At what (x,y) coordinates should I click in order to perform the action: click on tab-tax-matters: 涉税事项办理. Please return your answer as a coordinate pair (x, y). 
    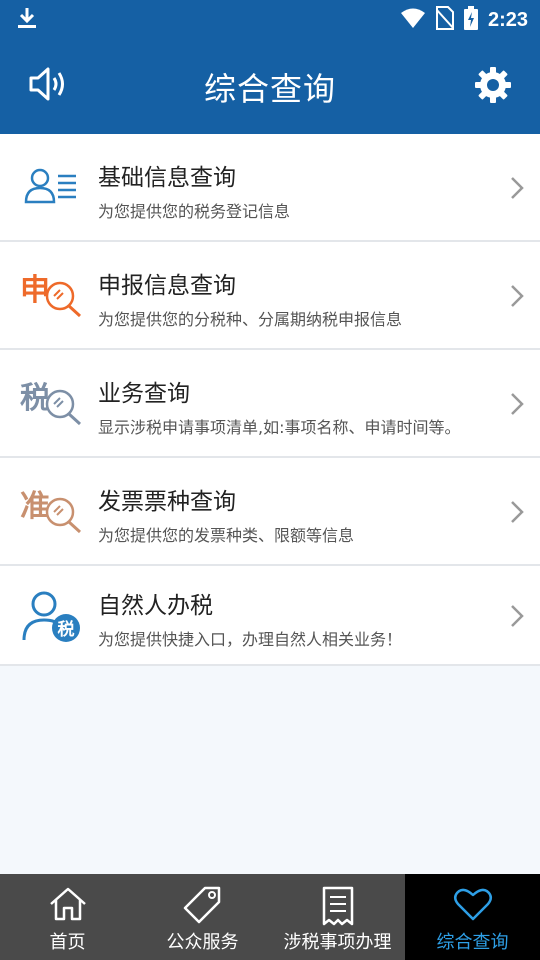
    Looking at the image, I should click on (337, 917).